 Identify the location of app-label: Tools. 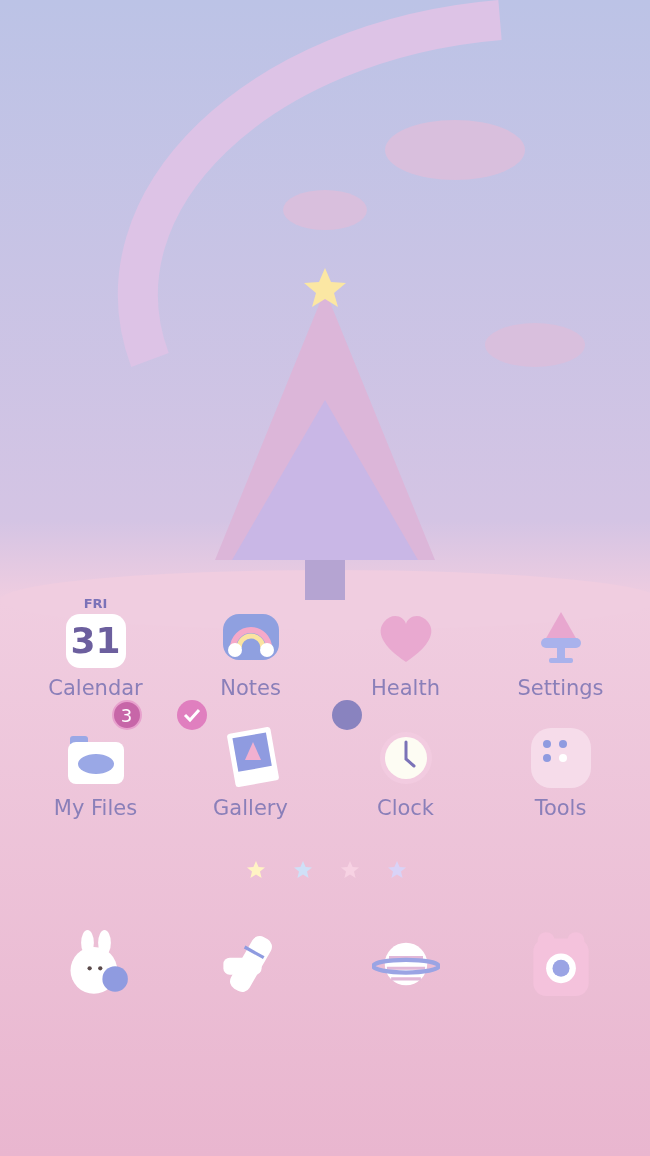
(560, 808).